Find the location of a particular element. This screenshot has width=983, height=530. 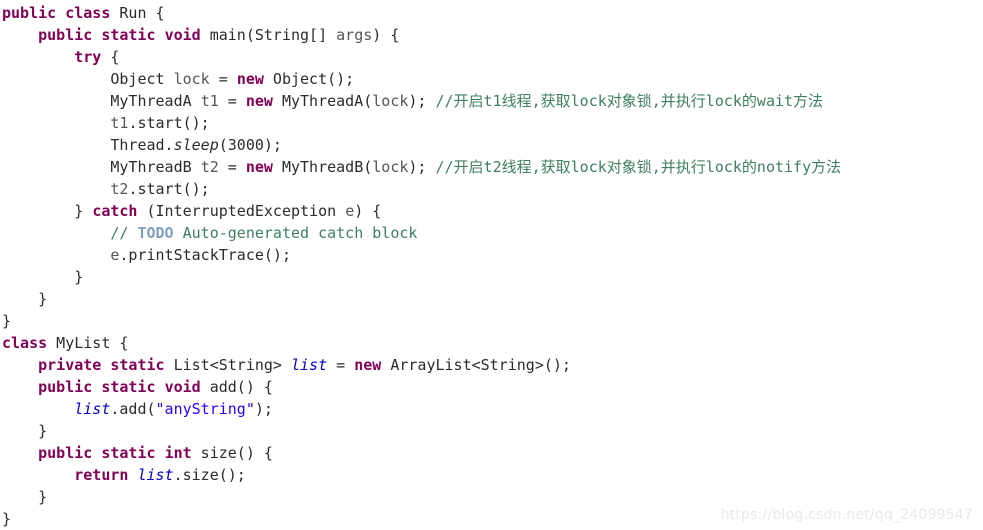

code-line: Object lock = new Object(); is located at coordinates (491, 79).